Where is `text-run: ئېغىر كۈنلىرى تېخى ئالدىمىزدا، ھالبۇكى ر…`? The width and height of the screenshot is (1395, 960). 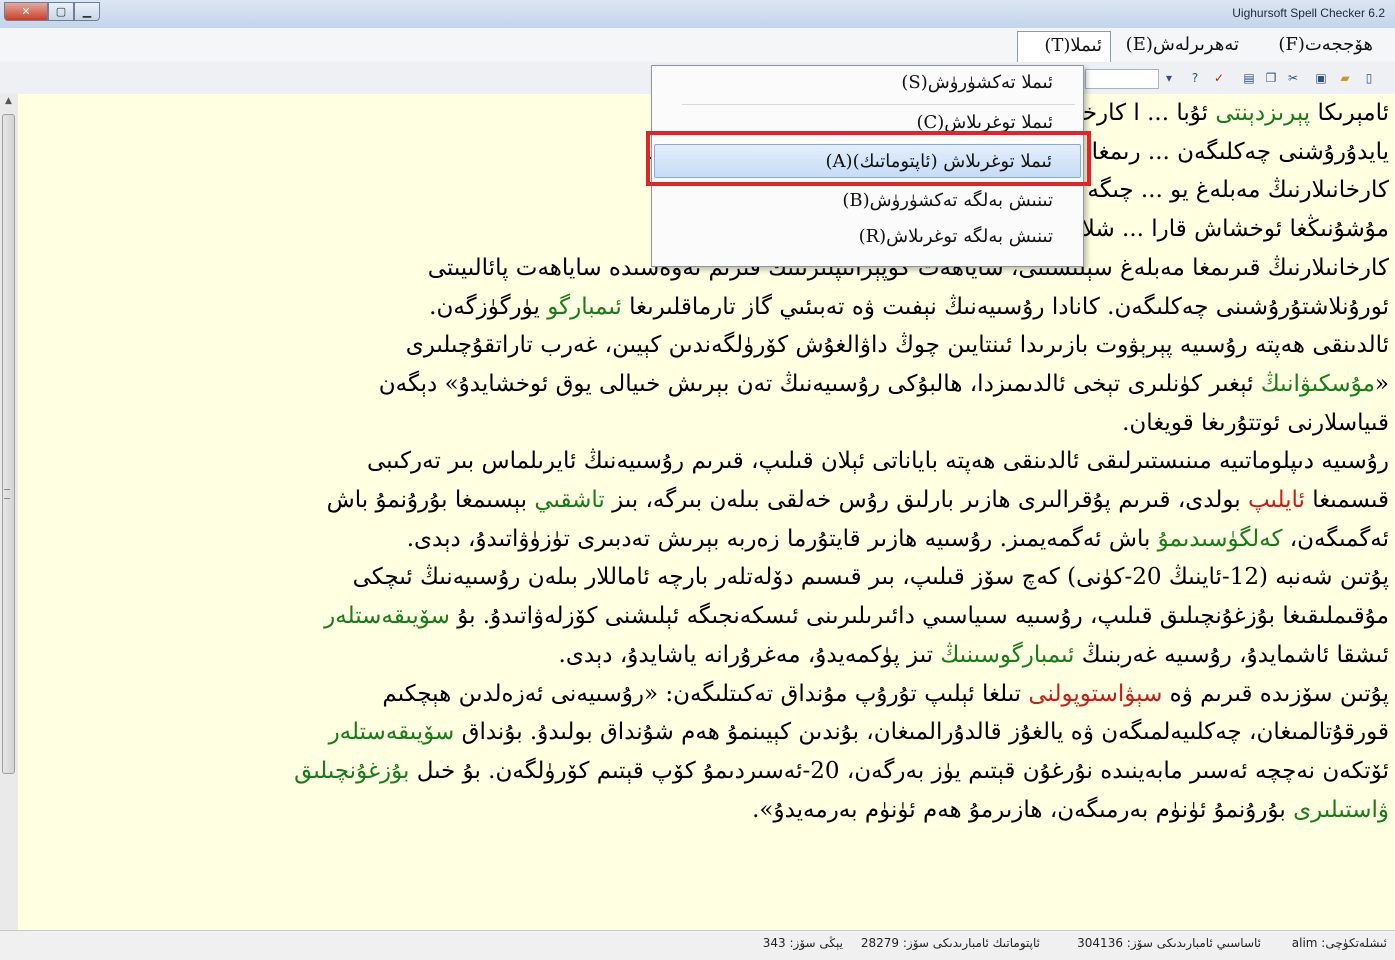
text-run: ئېغىر كۈنلىرى تېخى ئالدىمىزدا، ھالبۇكى ر… is located at coordinates (819, 383).